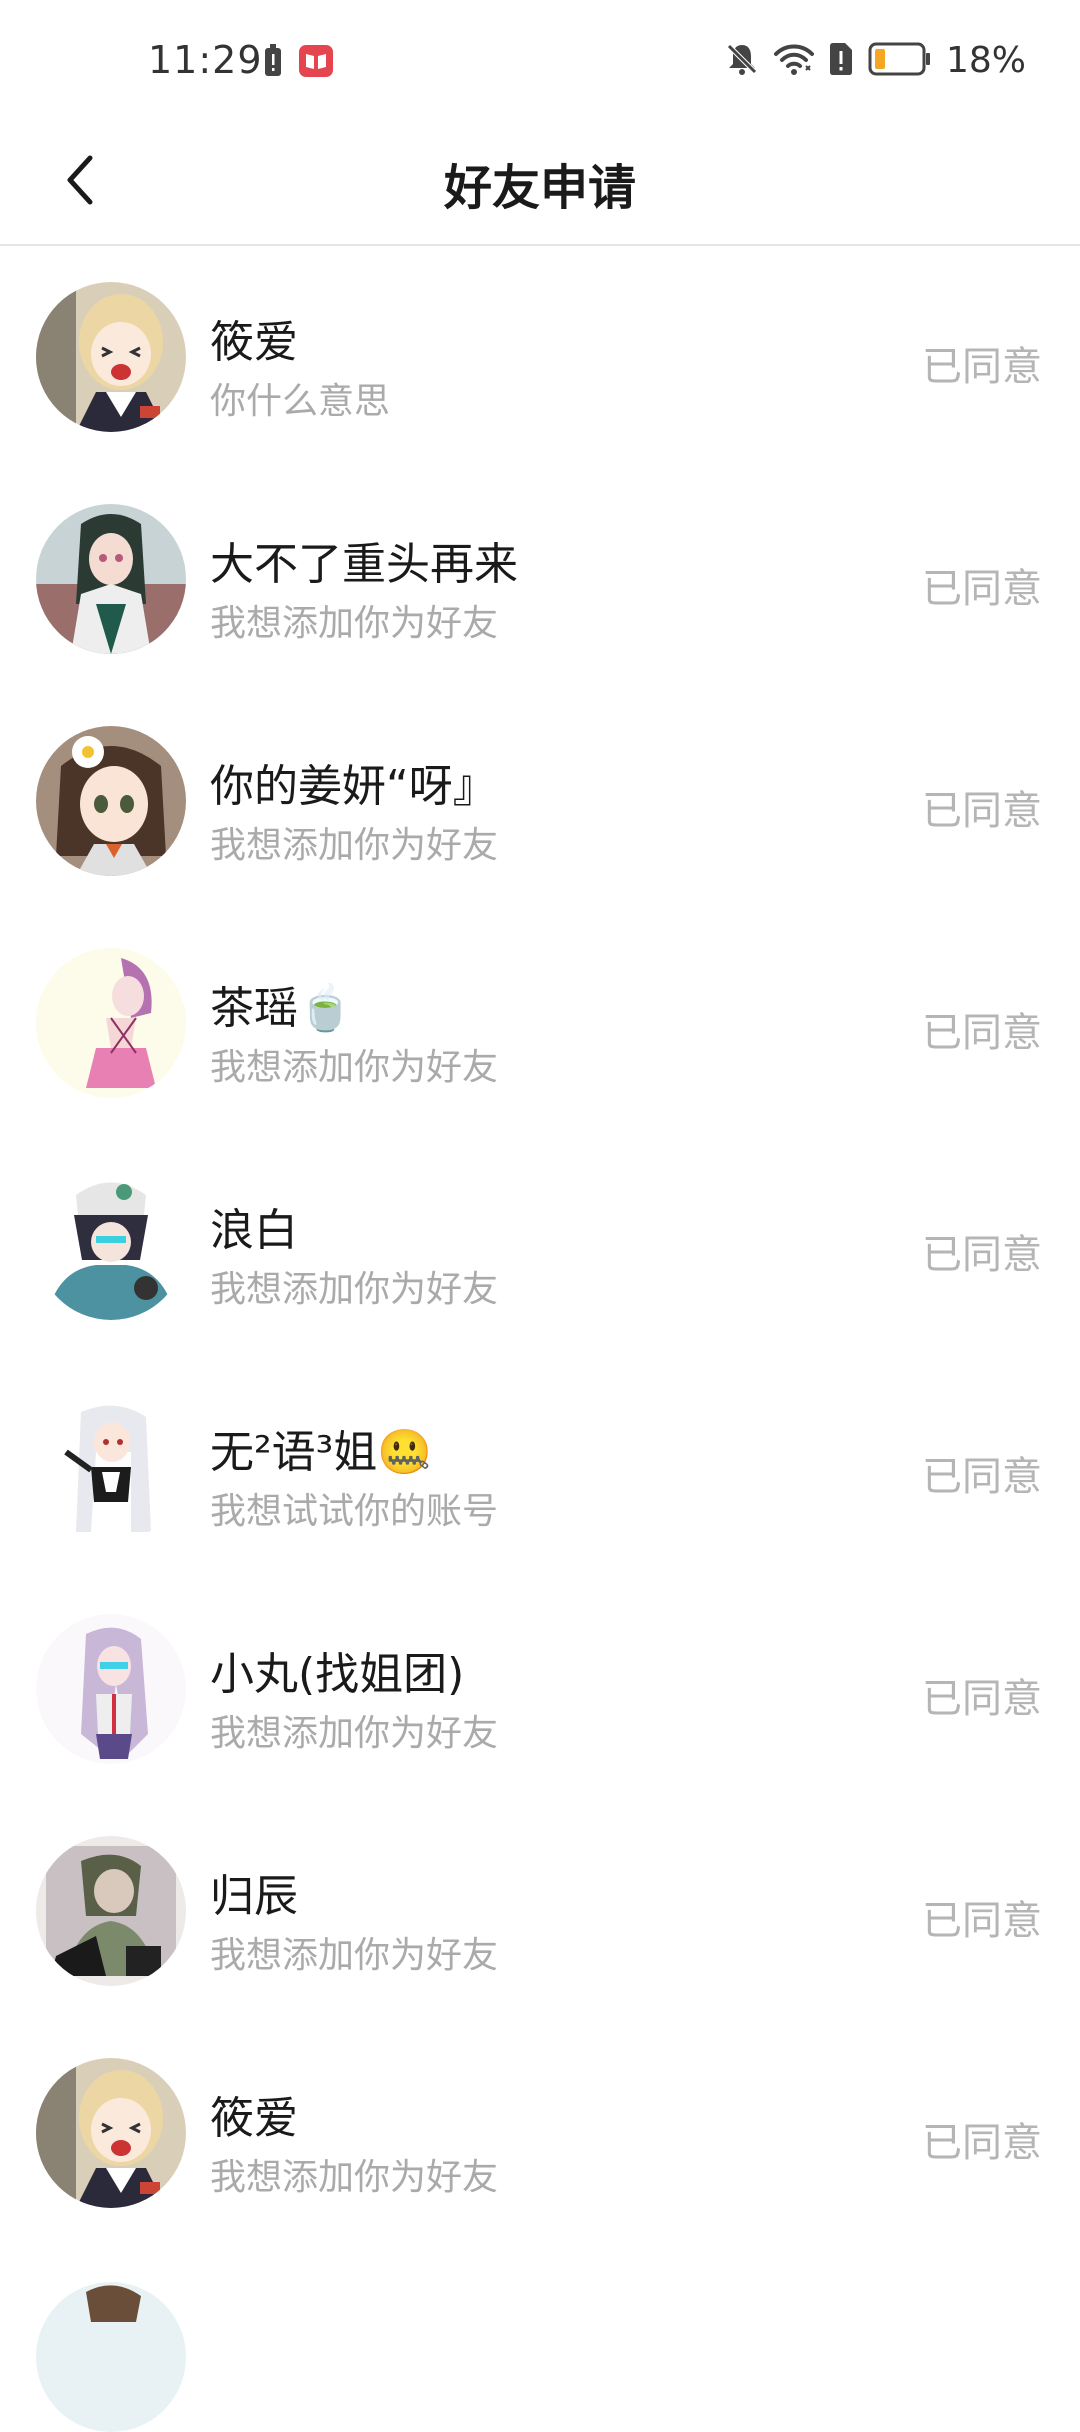 The width and height of the screenshot is (1080, 2432). I want to click on battery-icon, so click(900, 61).